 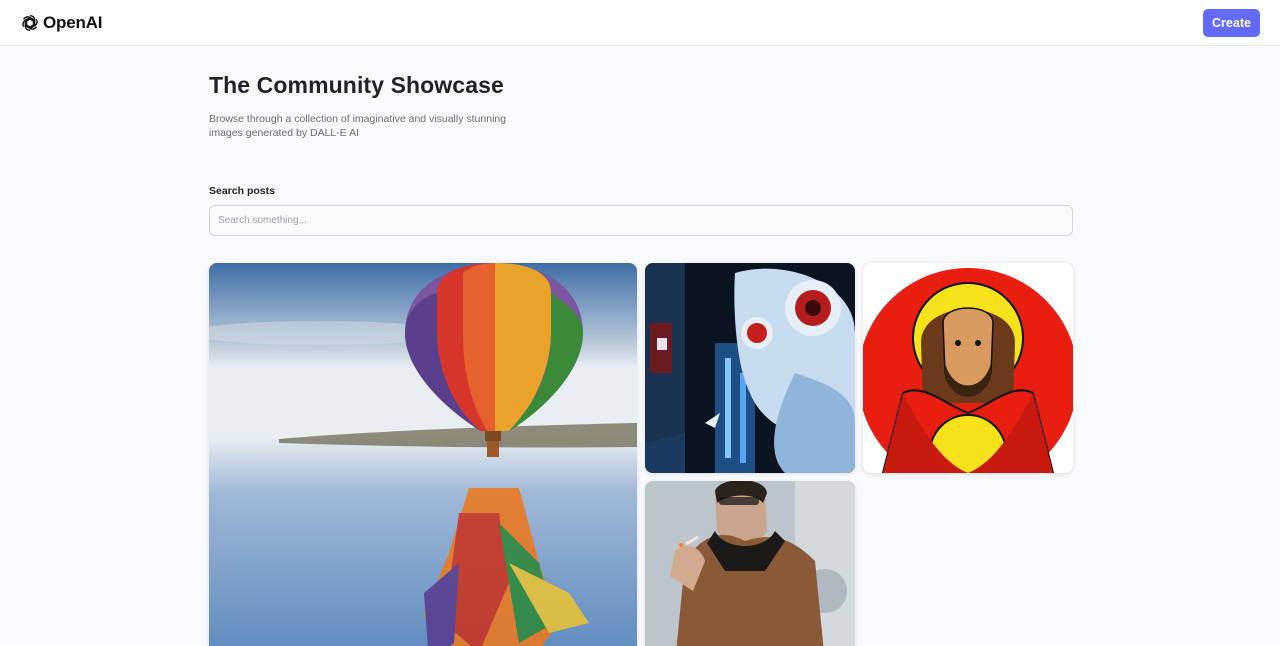 What do you see at coordinates (356, 85) in the screenshot?
I see `page-title: The Community Showcase` at bounding box center [356, 85].